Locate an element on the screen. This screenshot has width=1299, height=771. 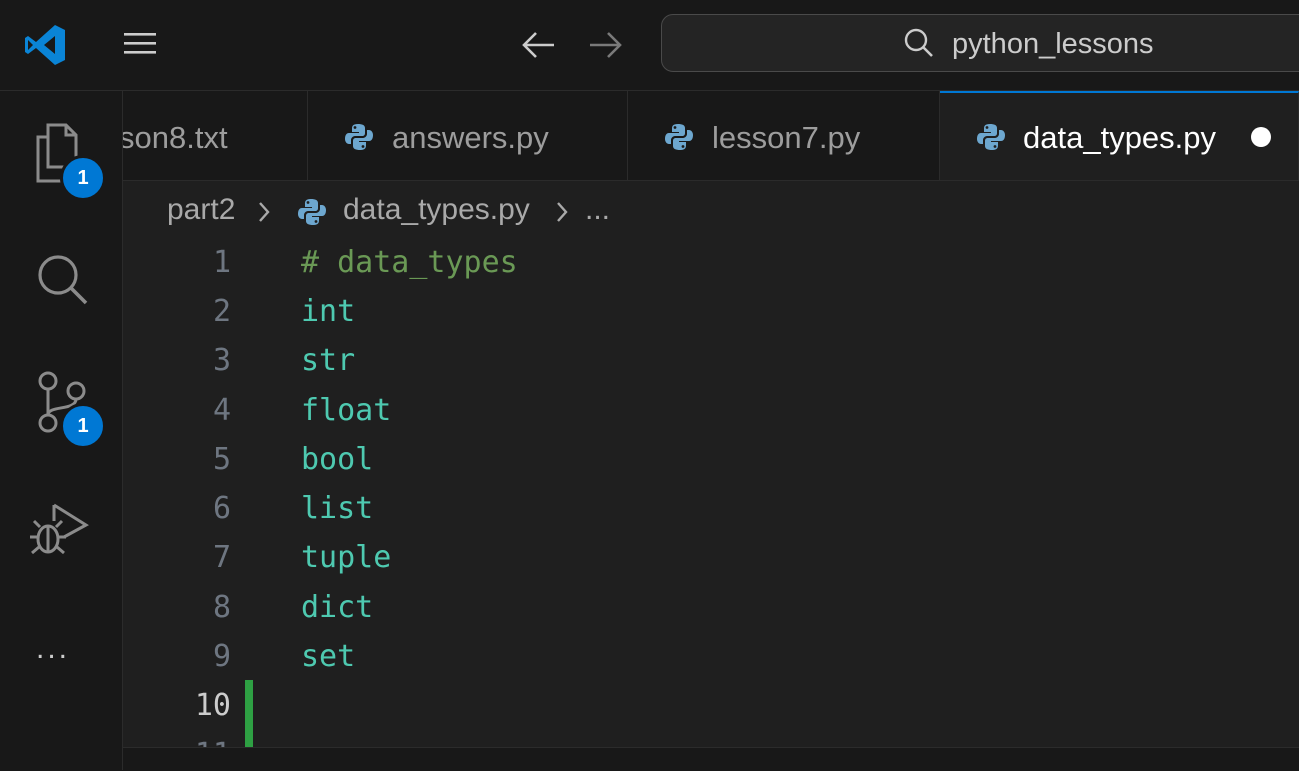
explorer-badge: 1 is located at coordinates (83, 178).